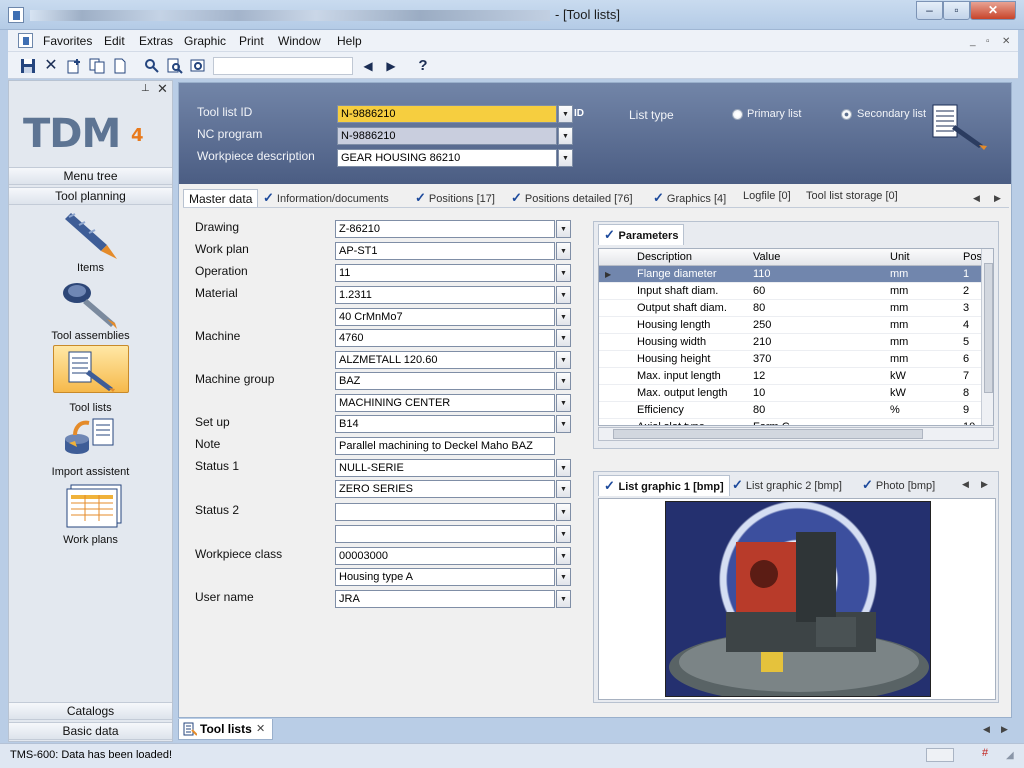 The height and width of the screenshot is (768, 1024). Describe the element at coordinates (813, 291) in the screenshot. I see `table-cell: 60` at that location.